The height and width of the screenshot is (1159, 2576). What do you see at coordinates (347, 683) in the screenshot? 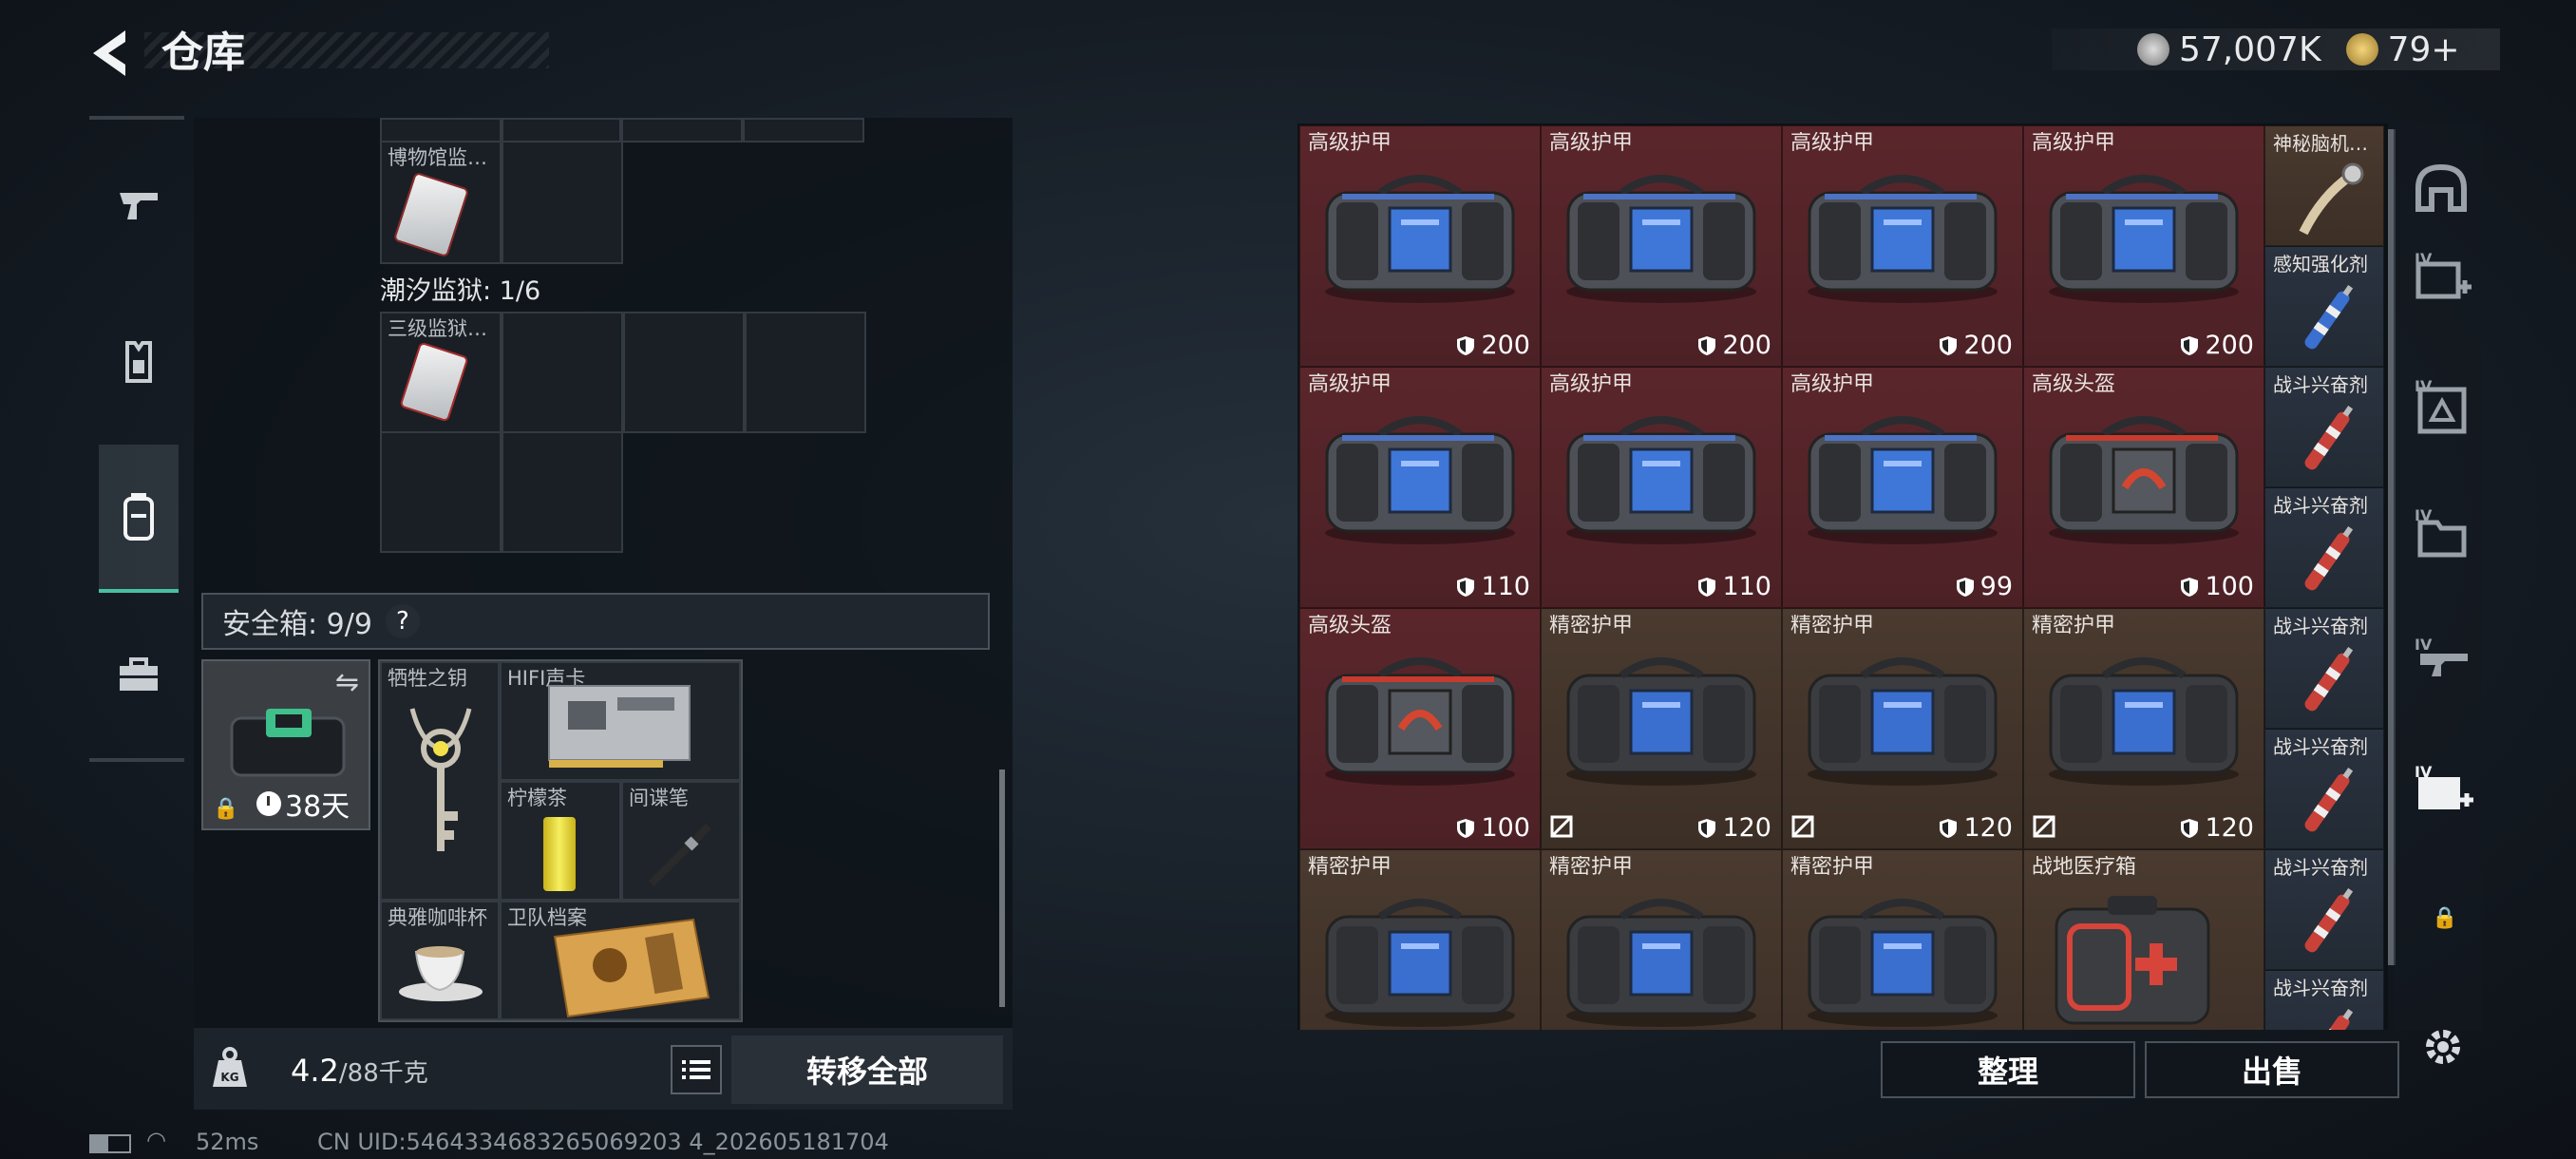
I see `swap-icon: ⇋` at bounding box center [347, 683].